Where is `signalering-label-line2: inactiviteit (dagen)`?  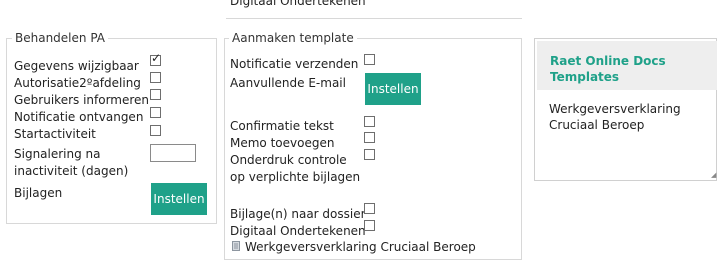 signalering-label-line2: inactiviteit (dagen) is located at coordinates (71, 171).